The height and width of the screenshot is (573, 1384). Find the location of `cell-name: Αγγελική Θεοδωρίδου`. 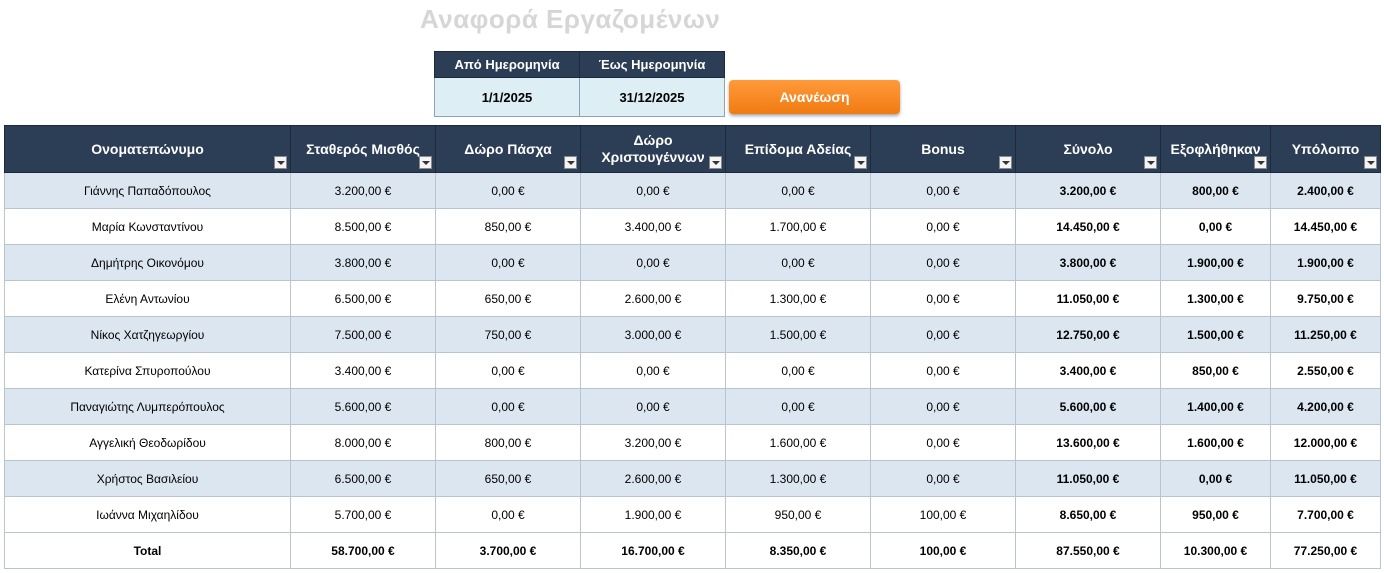

cell-name: Αγγελική Θεοδωρίδου is located at coordinates (147, 442).